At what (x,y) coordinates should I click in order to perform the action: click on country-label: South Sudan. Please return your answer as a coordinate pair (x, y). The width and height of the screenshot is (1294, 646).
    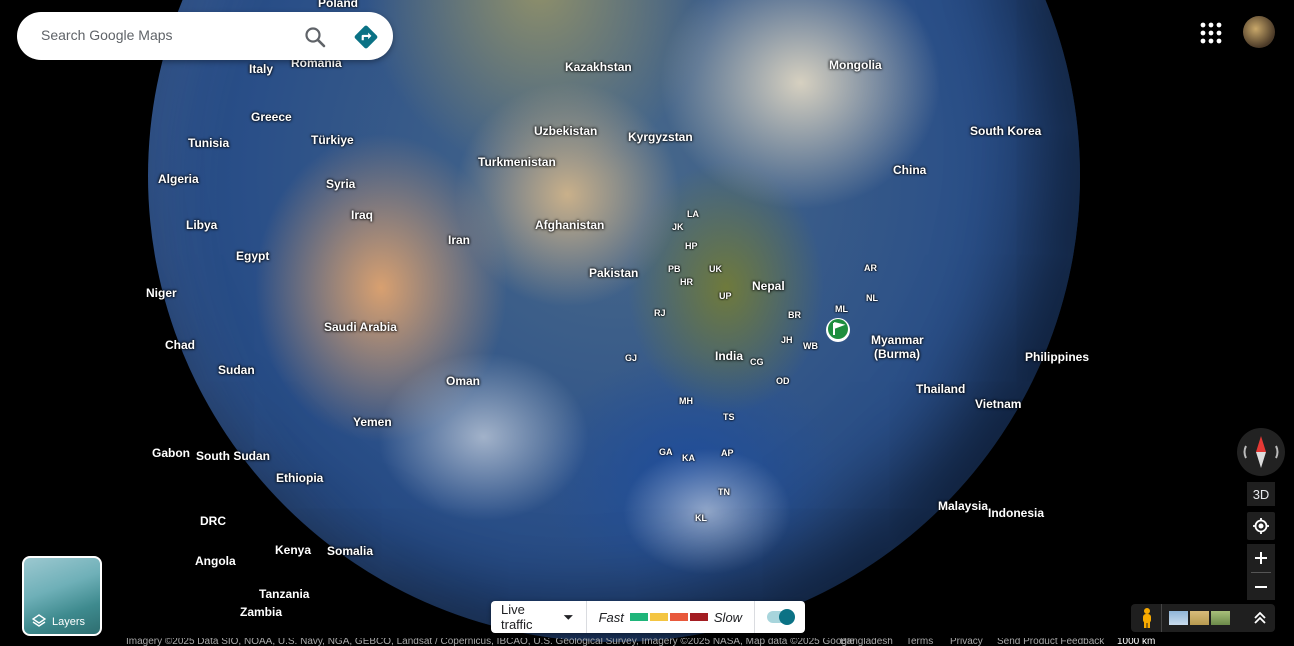
    Looking at the image, I should click on (233, 456).